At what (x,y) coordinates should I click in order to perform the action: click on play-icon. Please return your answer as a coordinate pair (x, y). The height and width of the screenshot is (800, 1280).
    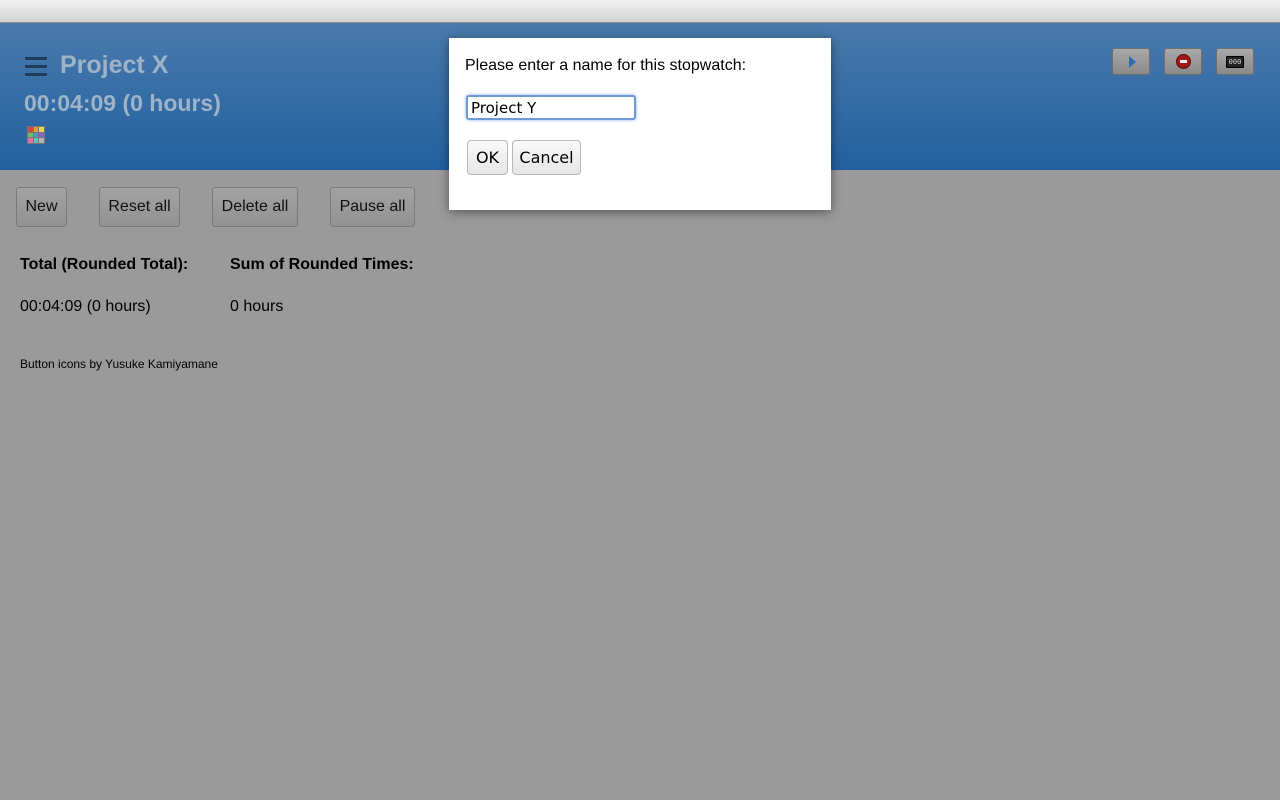
    Looking at the image, I should click on (1132, 61).